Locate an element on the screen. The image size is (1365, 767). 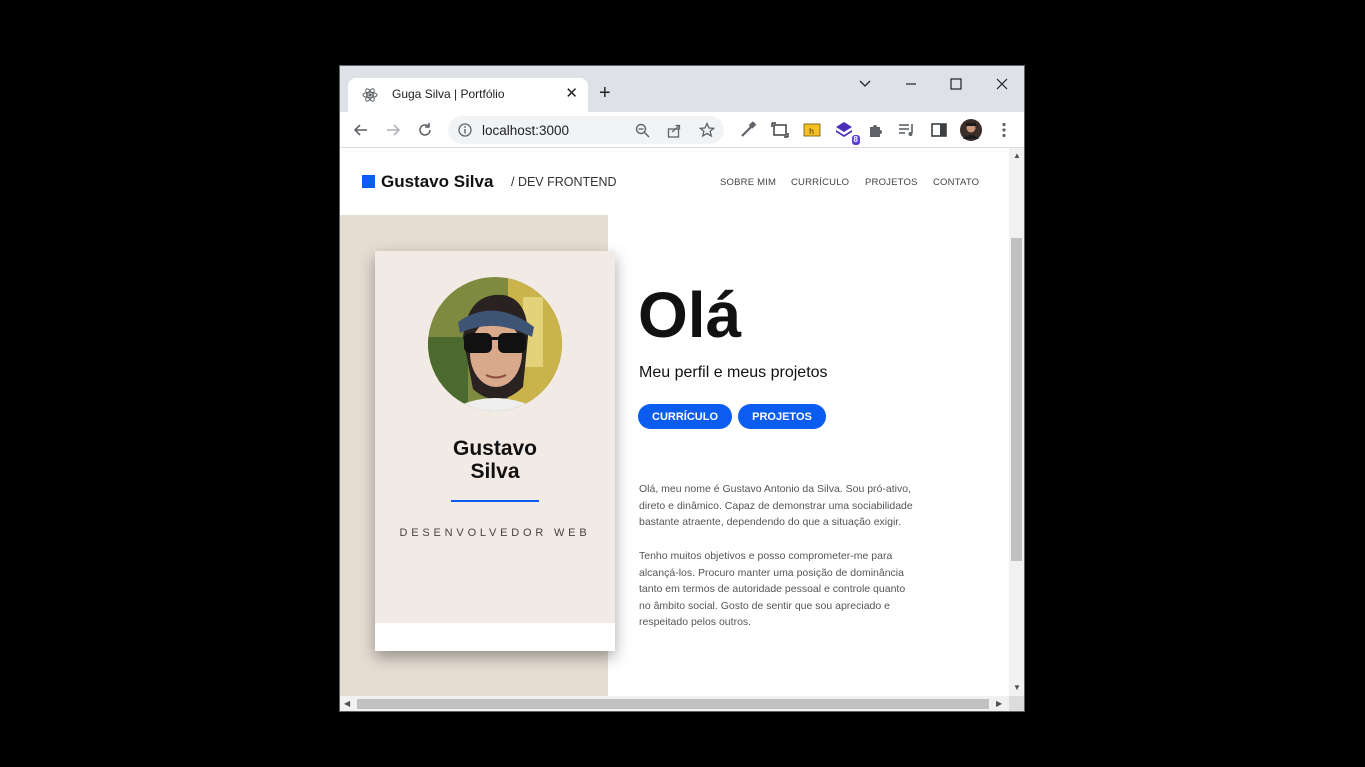
share-icon is located at coordinates (674, 130).